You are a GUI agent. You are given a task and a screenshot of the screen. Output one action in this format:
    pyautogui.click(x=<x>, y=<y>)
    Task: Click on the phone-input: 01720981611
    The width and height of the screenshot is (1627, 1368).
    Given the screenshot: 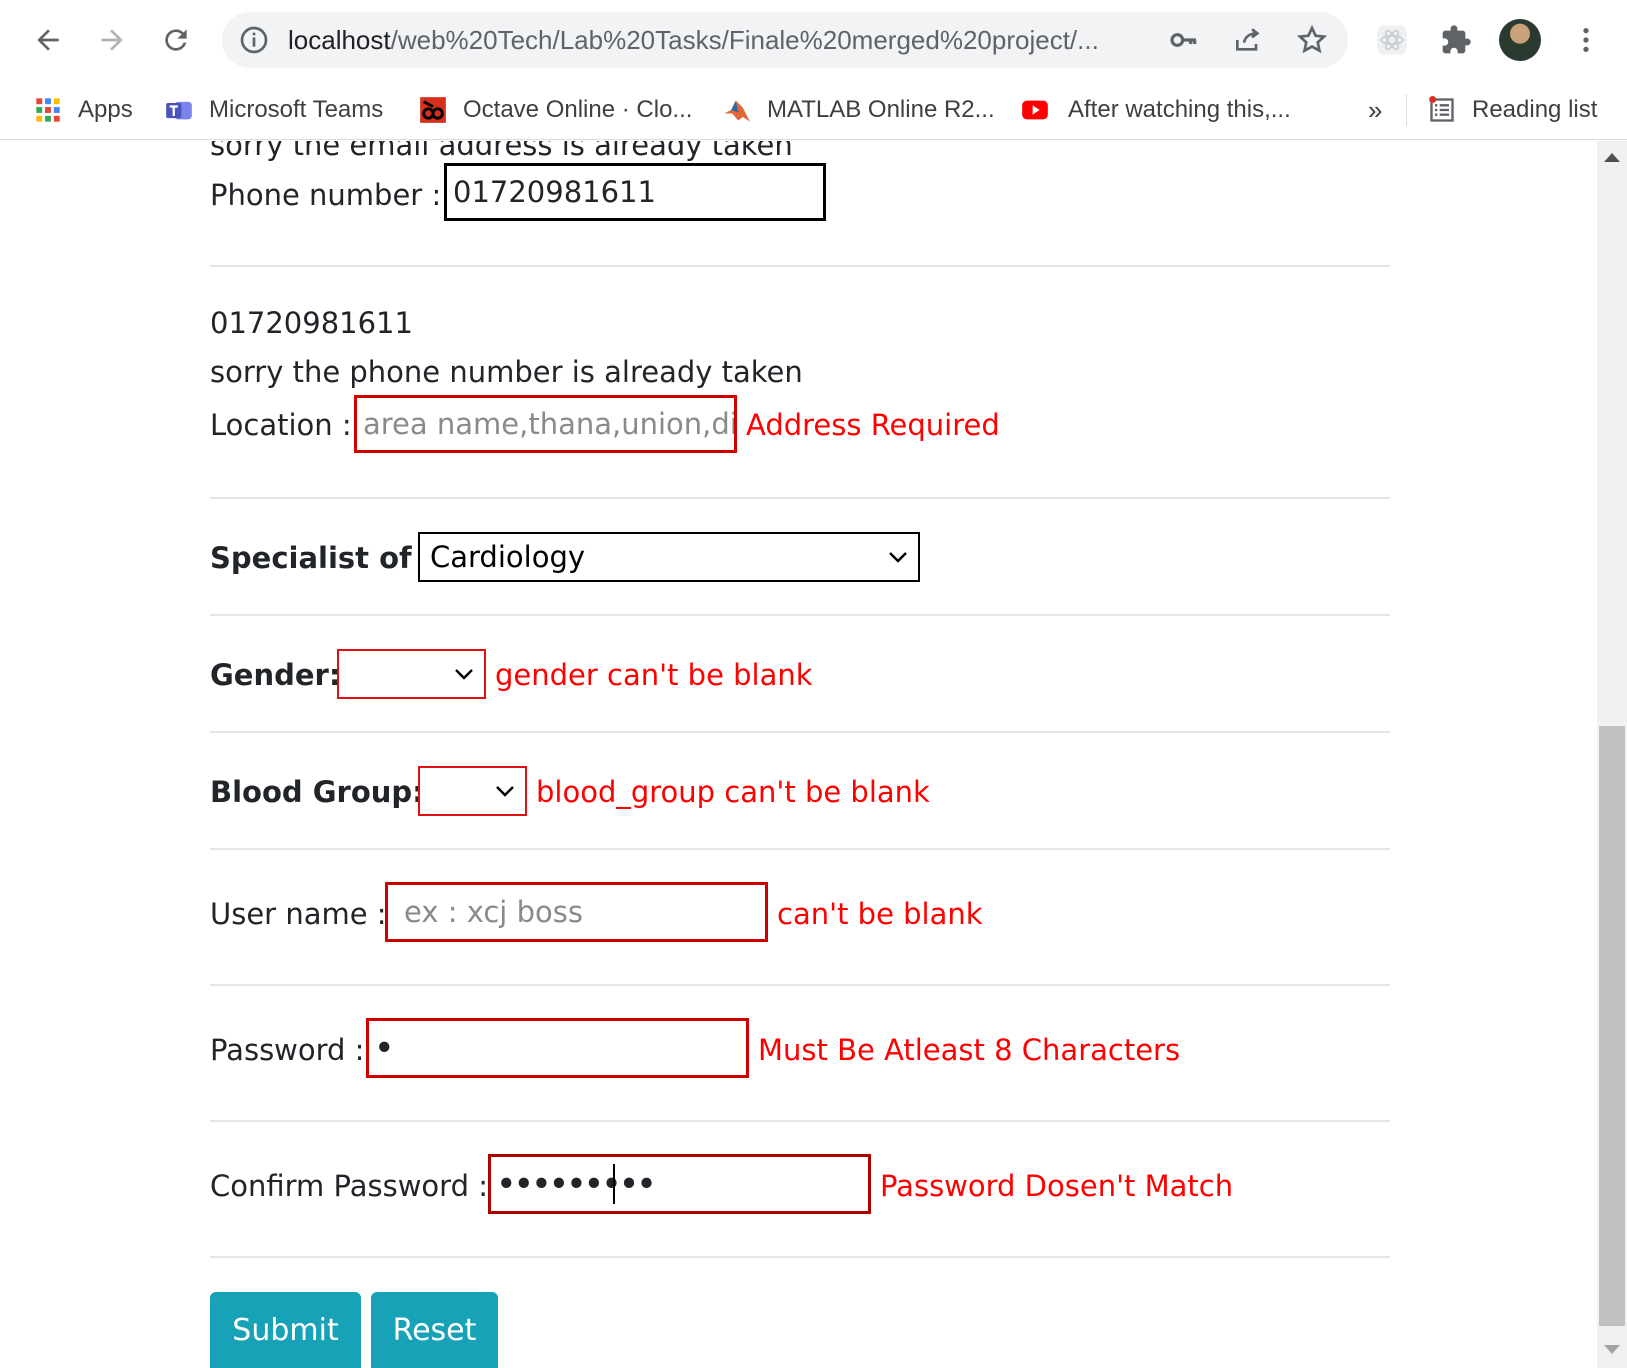 What is the action you would take?
    pyautogui.click(x=635, y=192)
    